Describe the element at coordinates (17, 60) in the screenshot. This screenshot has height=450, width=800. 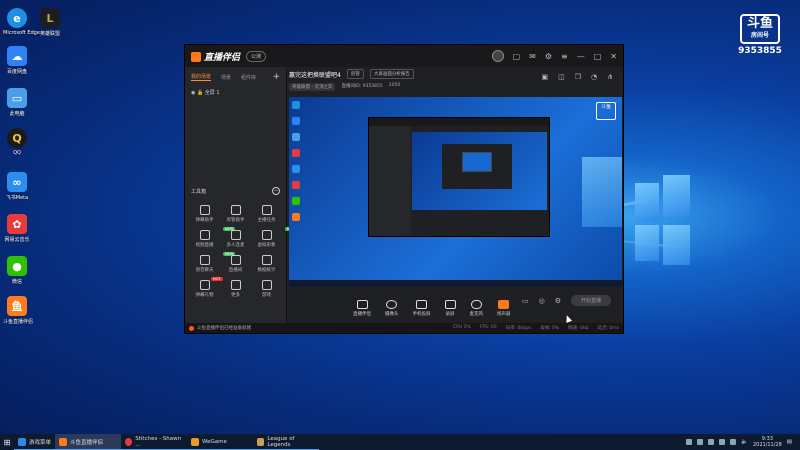
I see `desktop-icon-baidu: ☁ 百度网盘` at that location.